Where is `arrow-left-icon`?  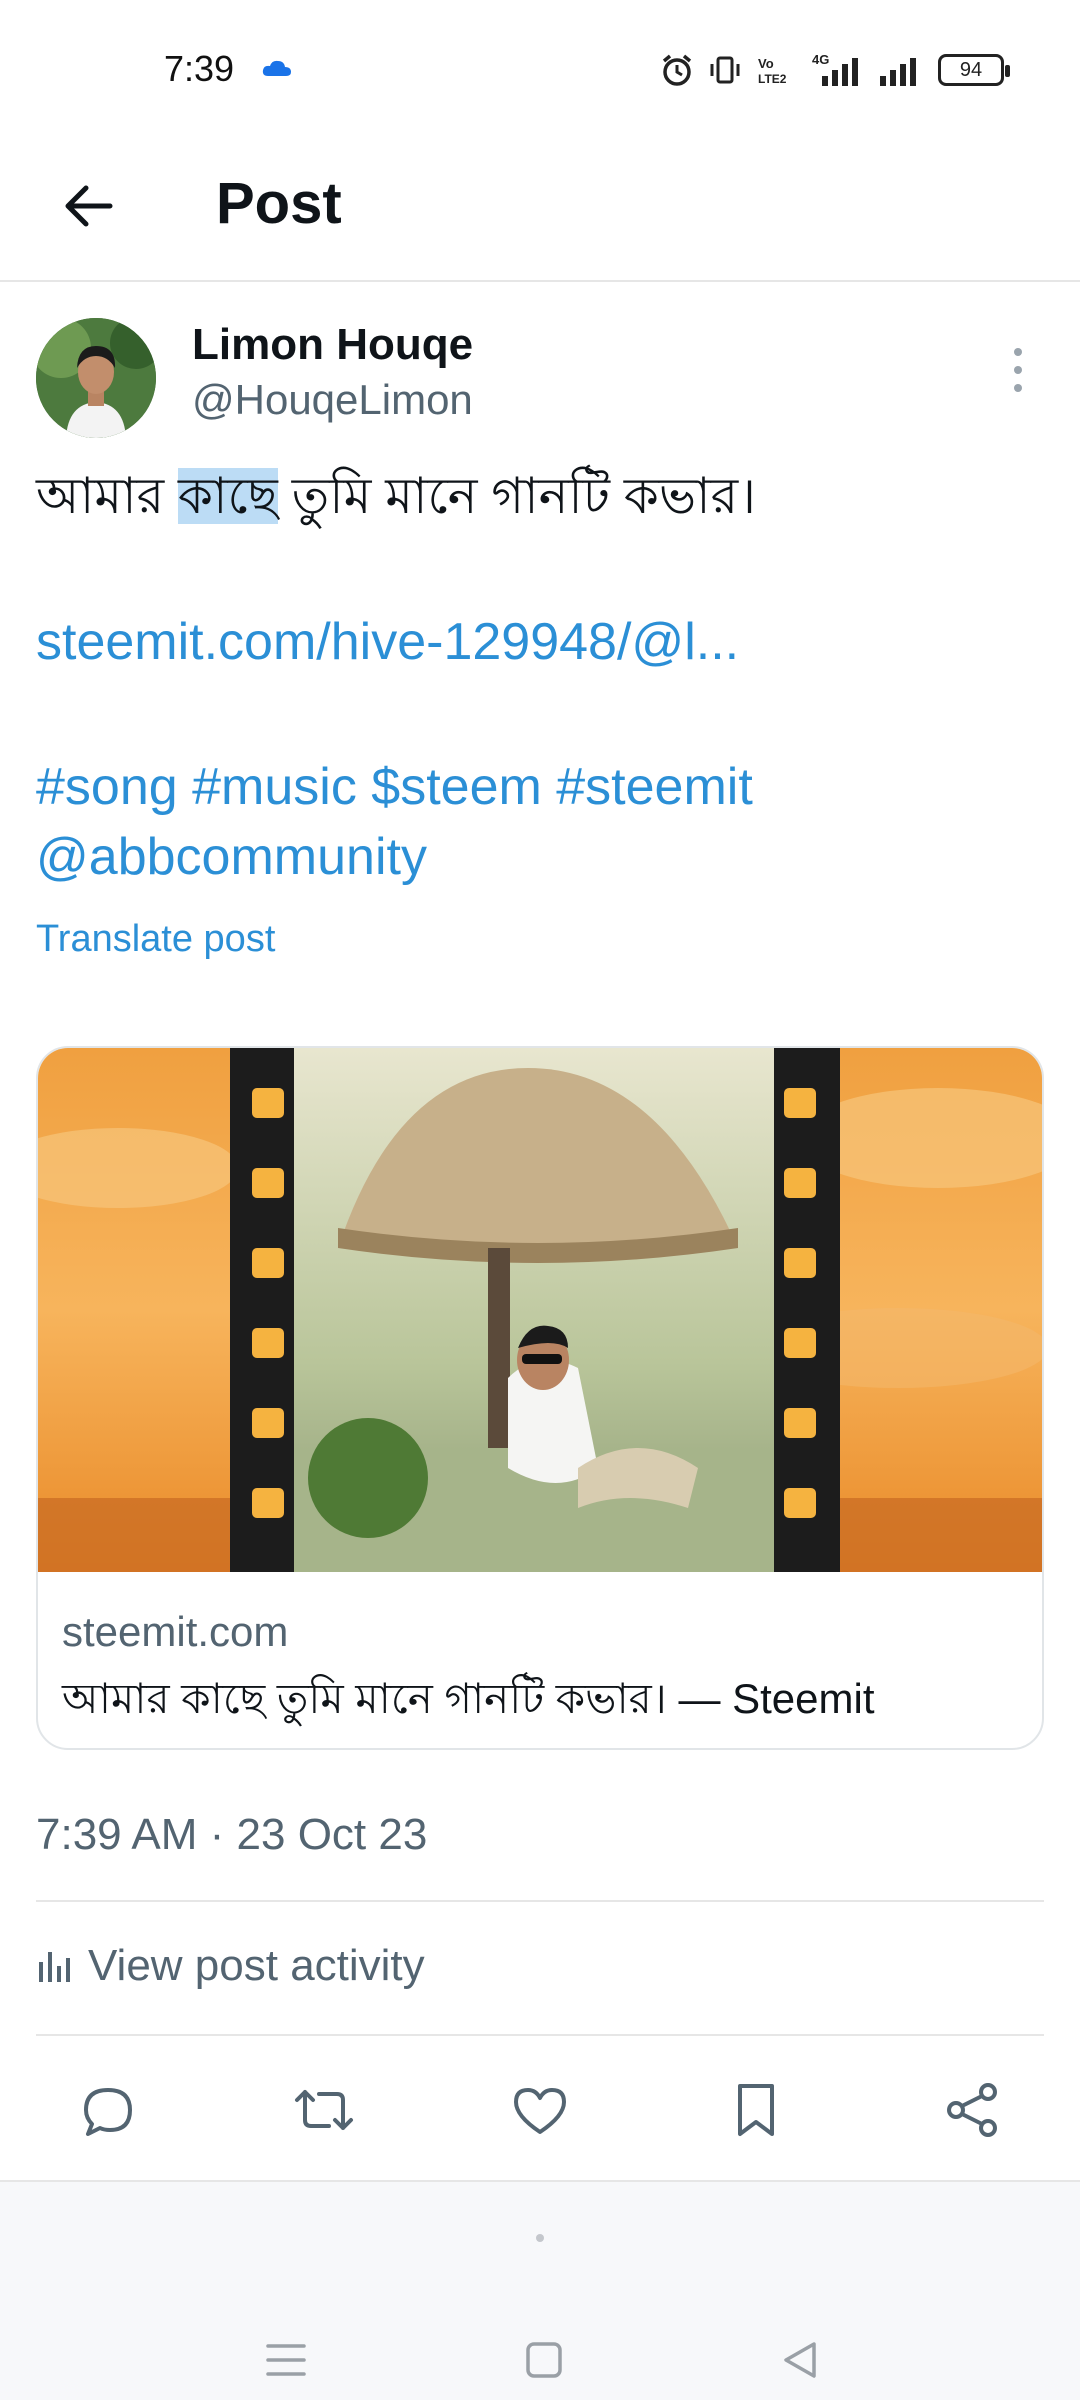 arrow-left-icon is located at coordinates (89, 206).